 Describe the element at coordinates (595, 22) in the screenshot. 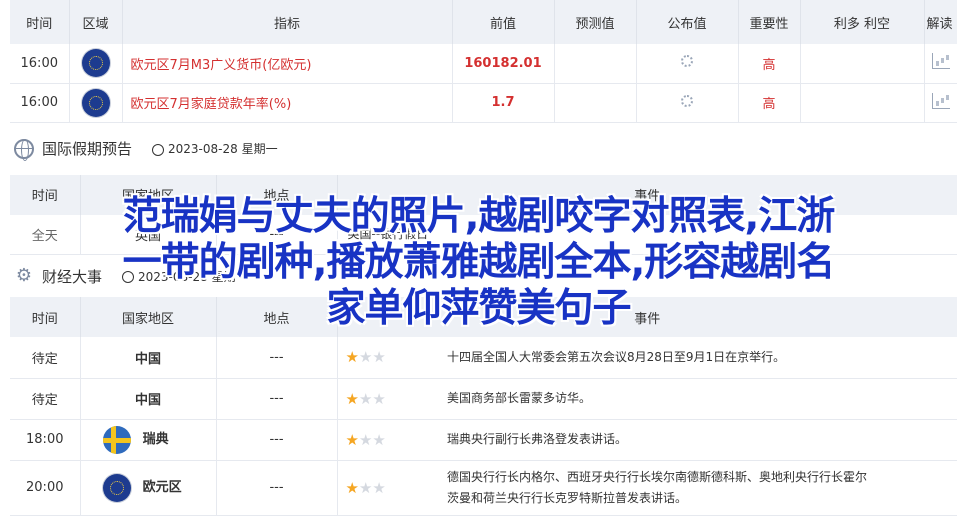

I see `col-header-forecast: 预测值` at that location.